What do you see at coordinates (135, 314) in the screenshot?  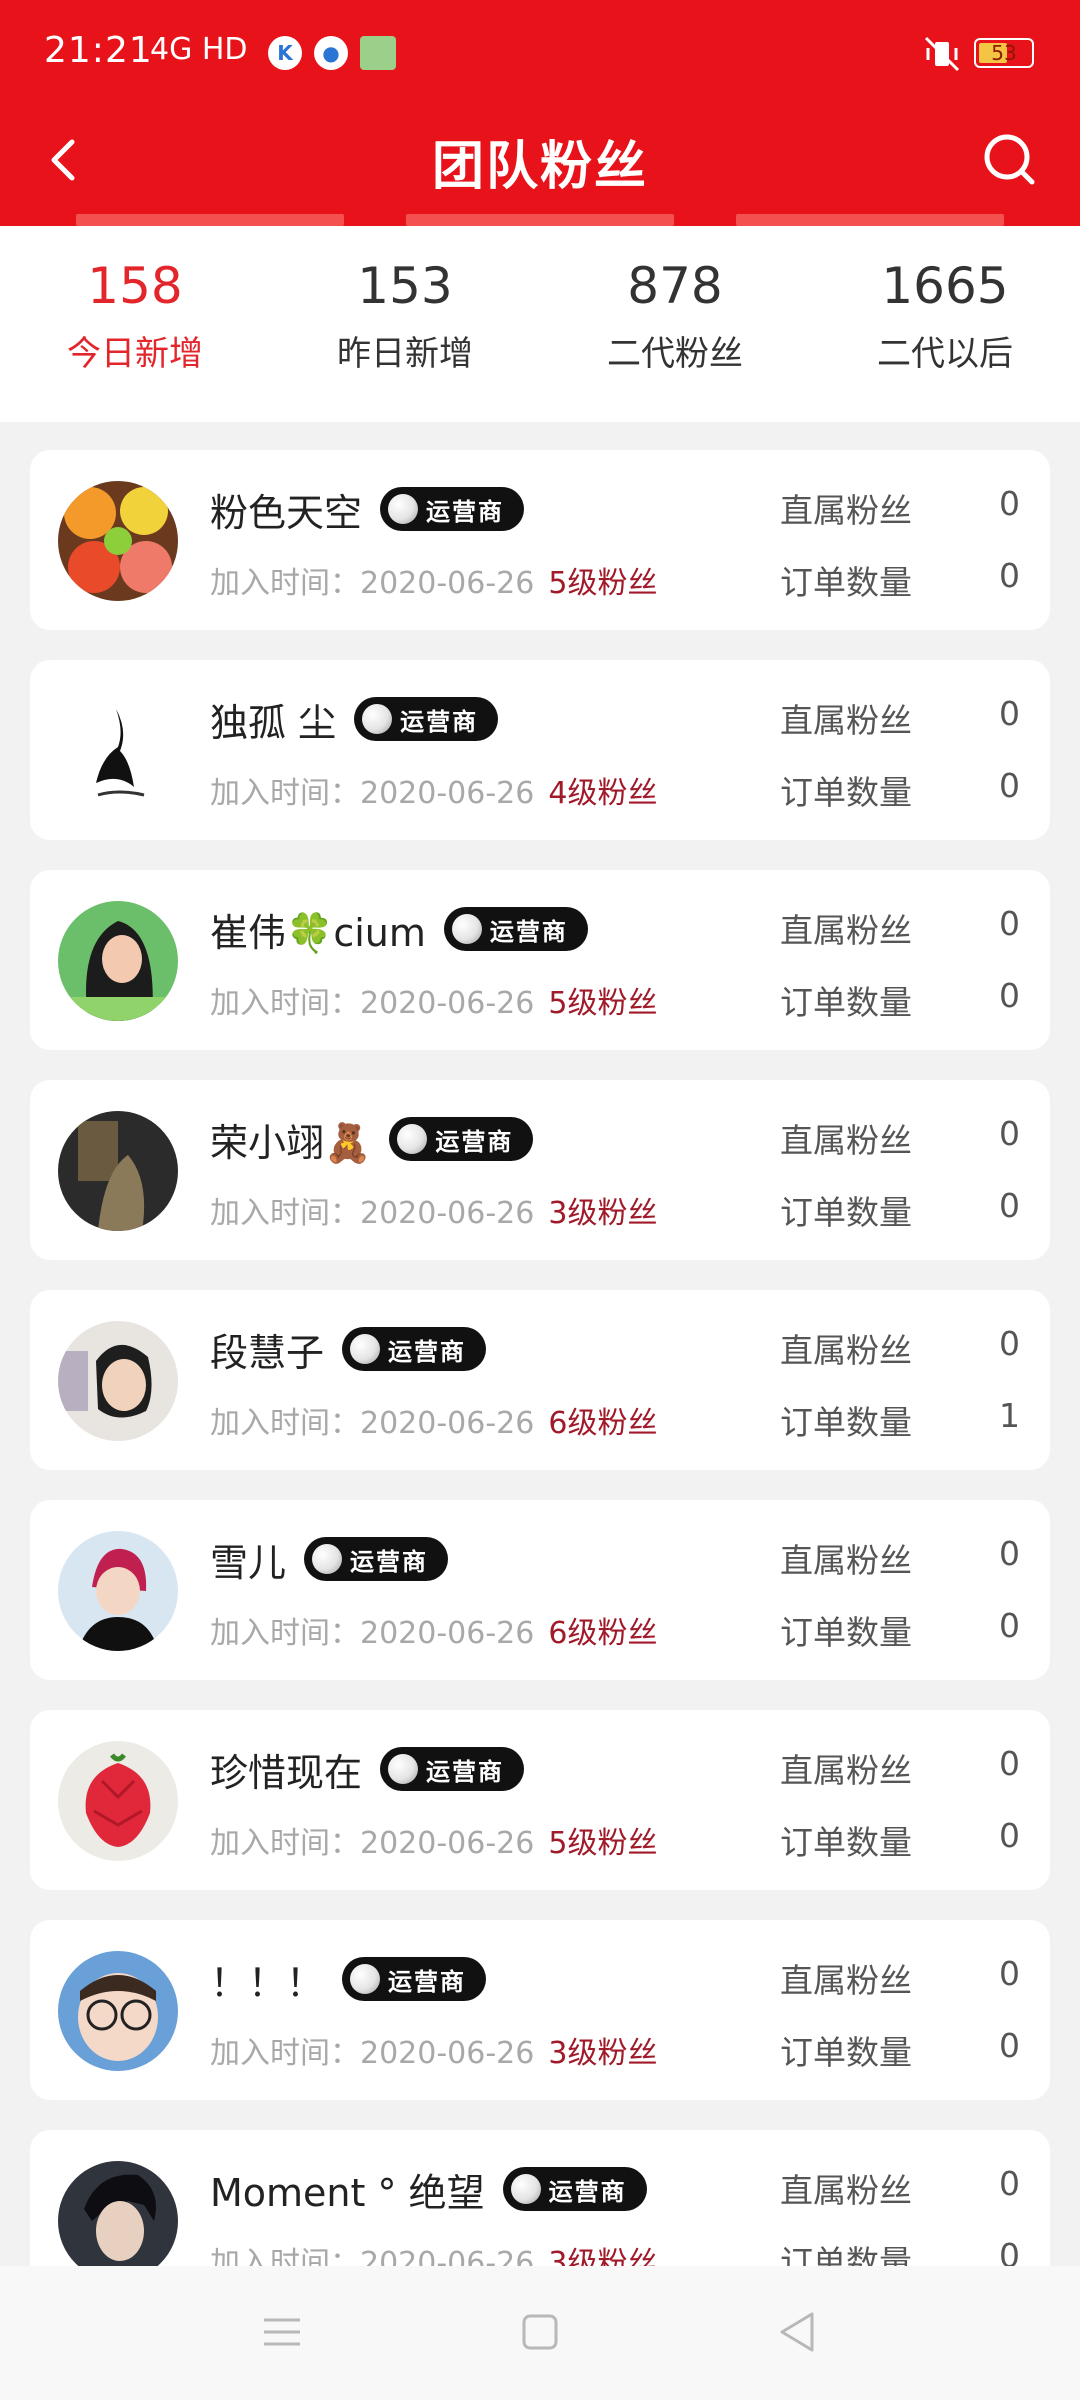 I see `stat-today-new: 158 今日新增` at bounding box center [135, 314].